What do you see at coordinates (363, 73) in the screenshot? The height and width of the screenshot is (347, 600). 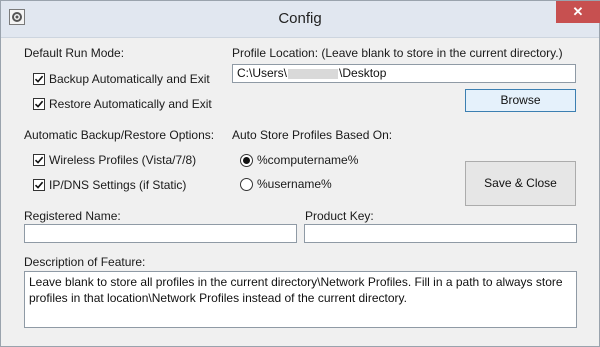 I see `path-suffix: \Desktop` at bounding box center [363, 73].